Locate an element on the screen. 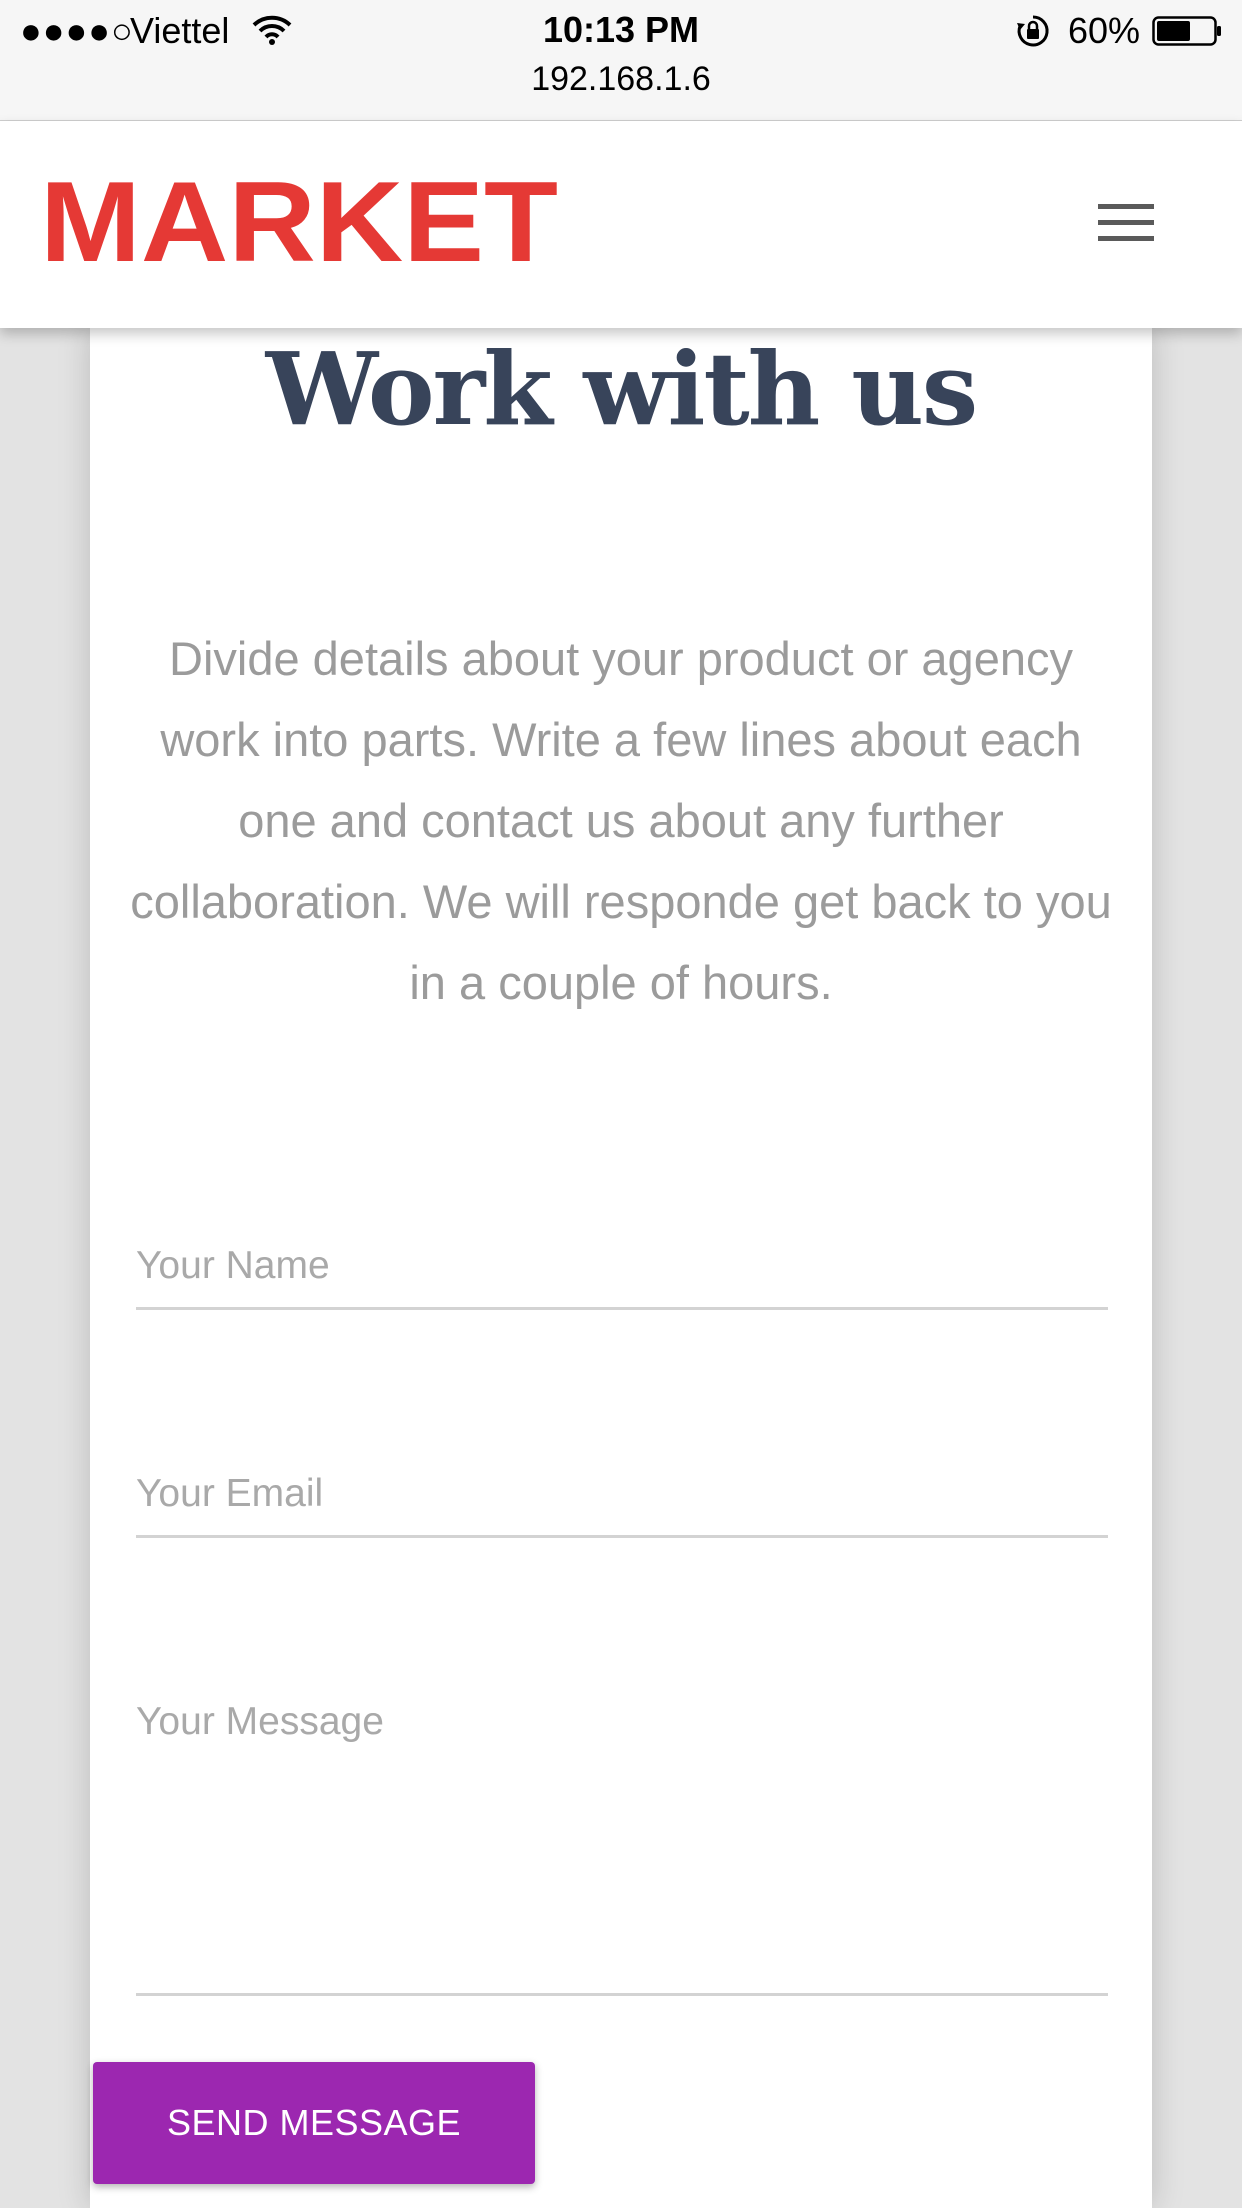 The width and height of the screenshot is (1242, 2208). name-input is located at coordinates (622, 1273).